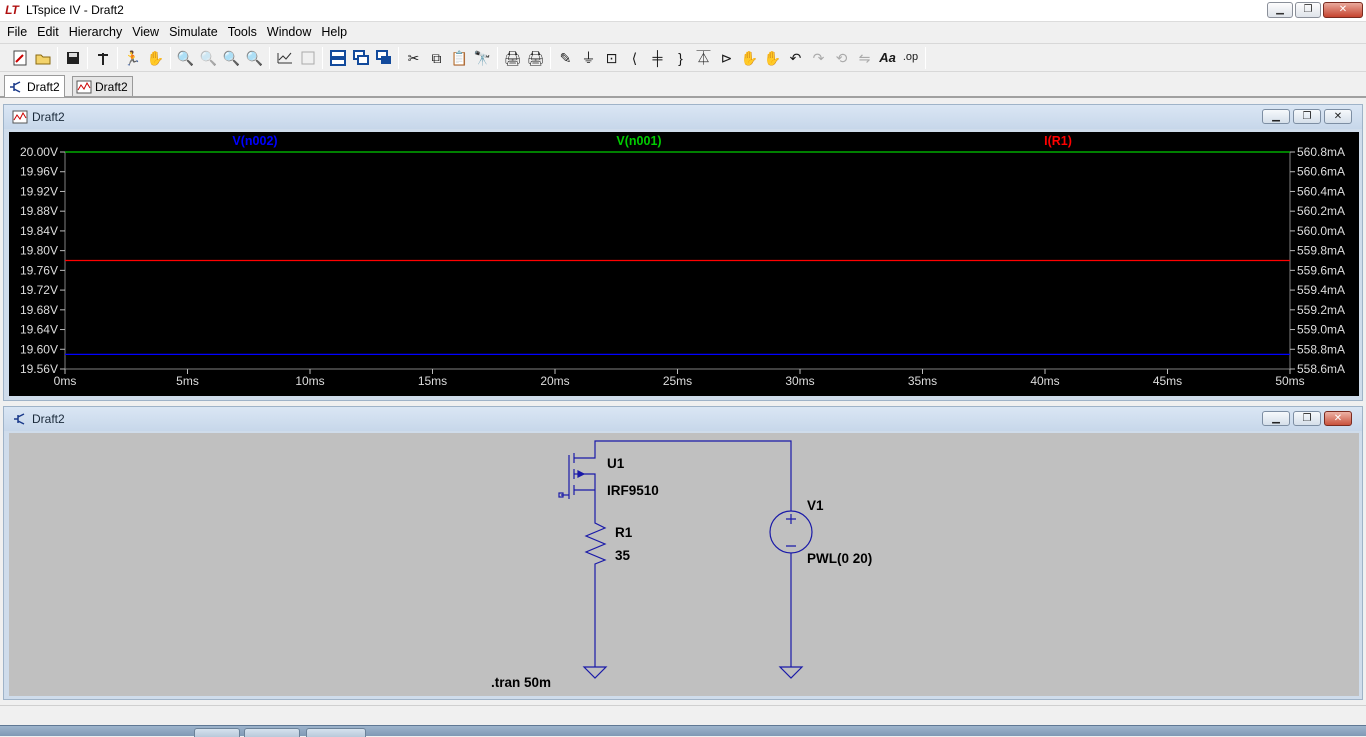  I want to click on tab-waveform: Draft2, so click(102, 86).